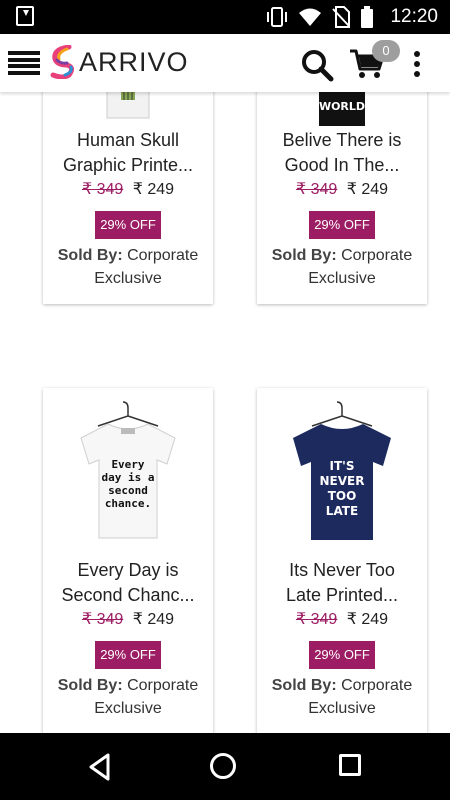 Image resolution: width=450 pixels, height=800 pixels. What do you see at coordinates (310, 17) in the screenshot?
I see `wifi-icon` at bounding box center [310, 17].